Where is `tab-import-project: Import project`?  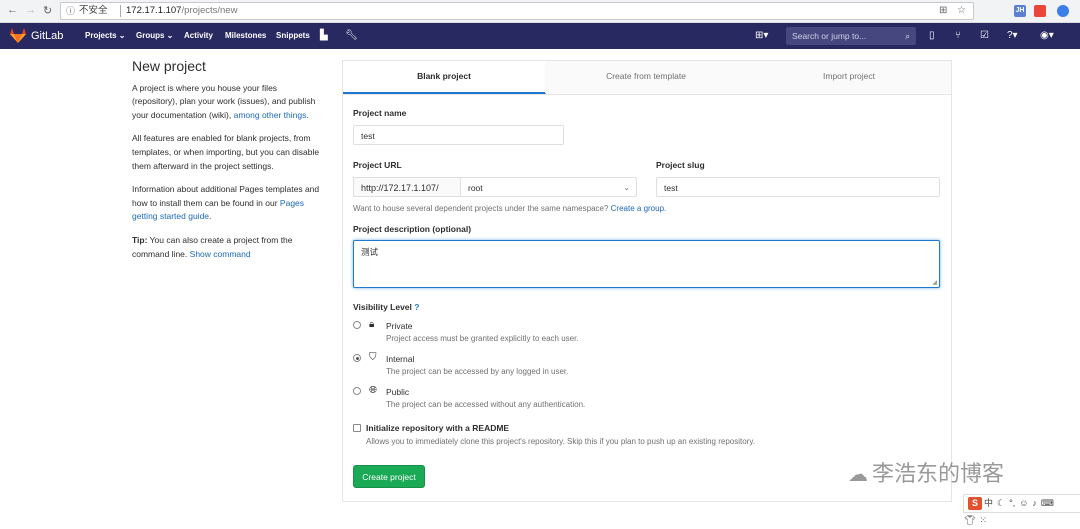
tab-import-project: Import project is located at coordinates (849, 77).